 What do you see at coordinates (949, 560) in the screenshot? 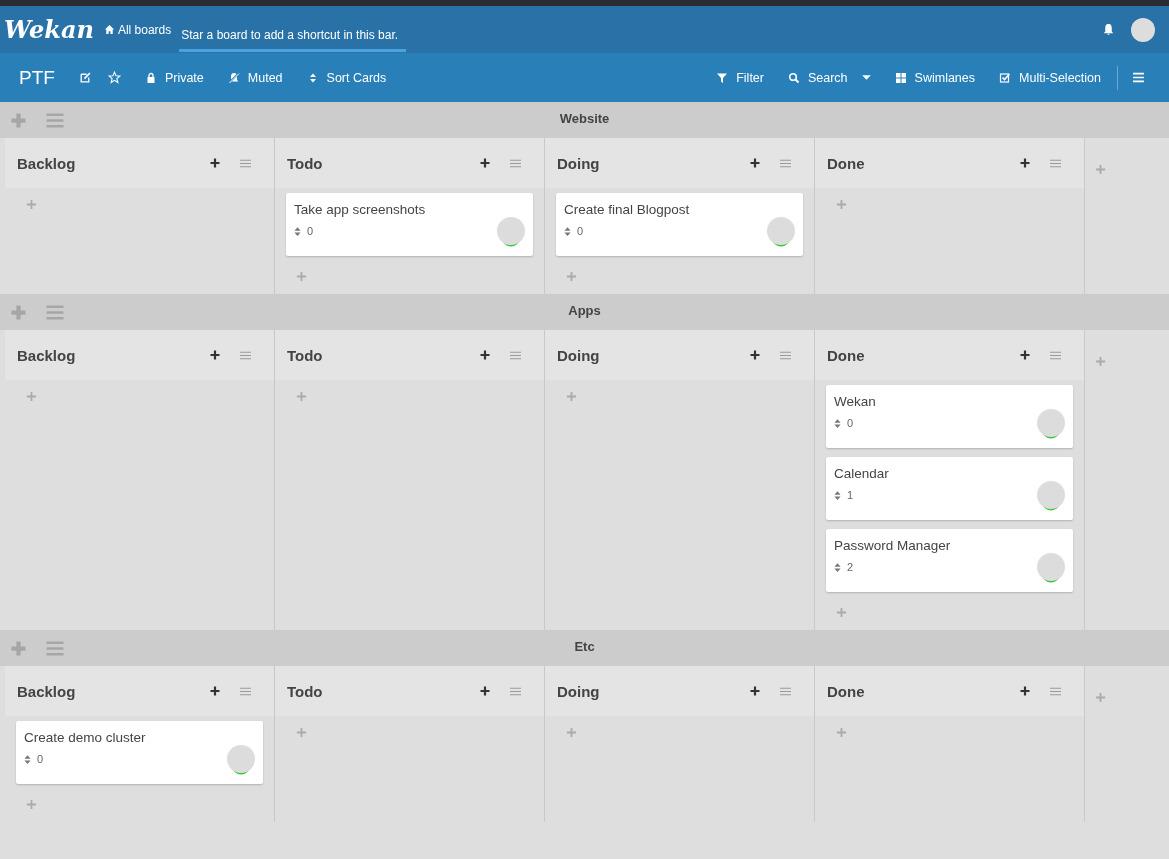
I see `card: Password Manager 2` at bounding box center [949, 560].